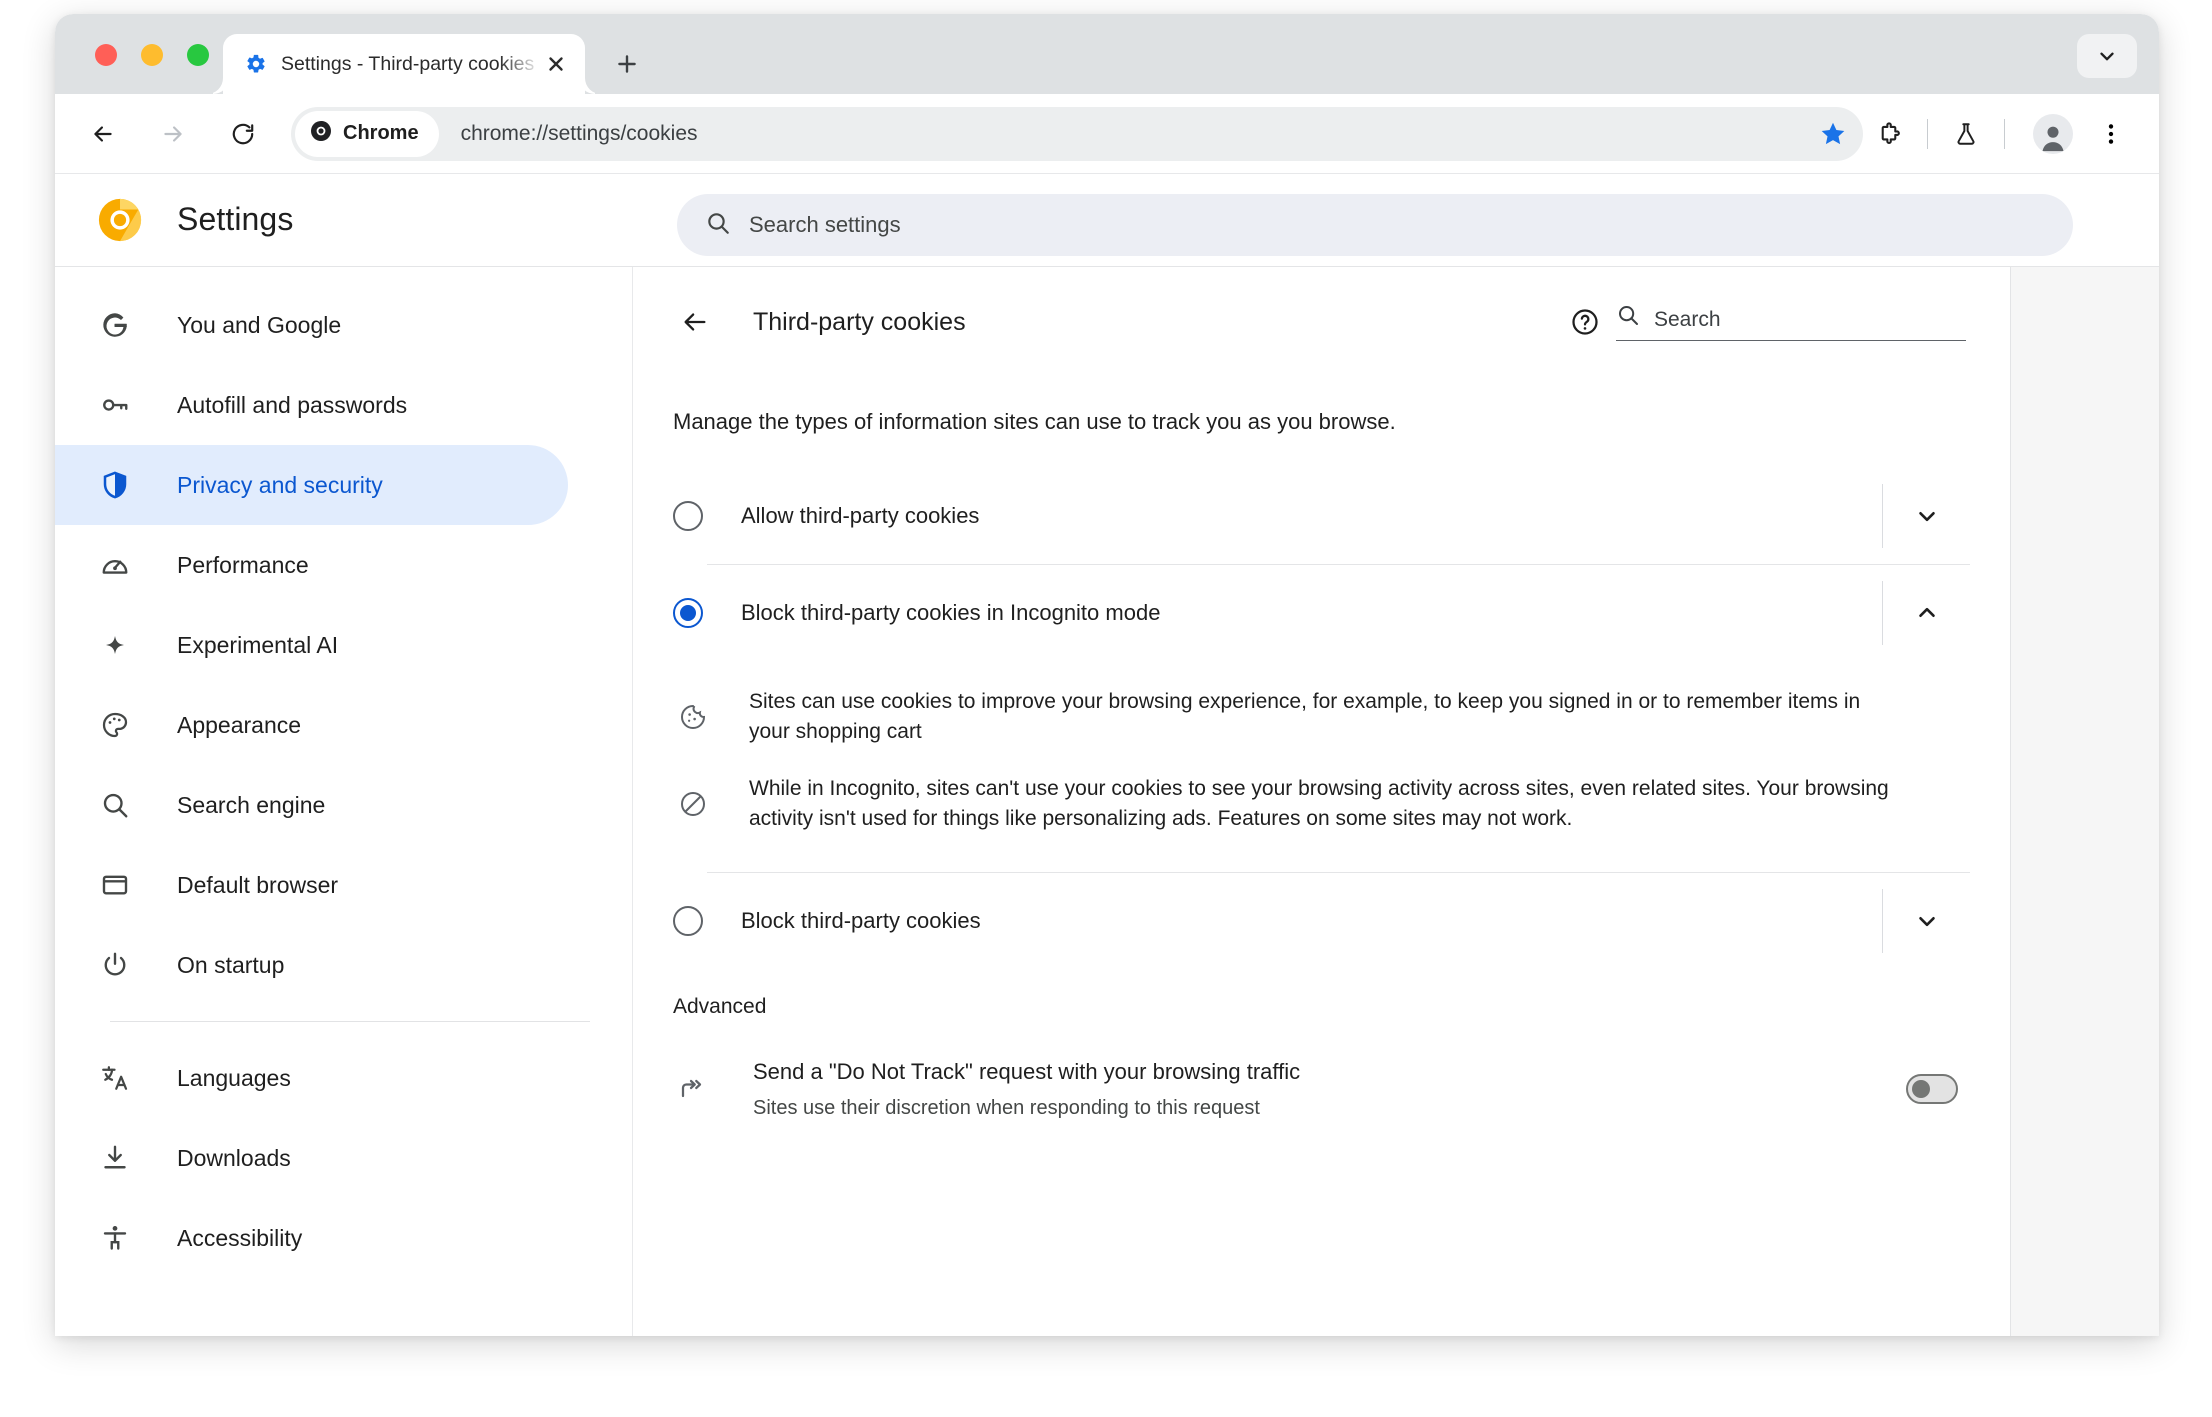 This screenshot has width=2212, height=1417. What do you see at coordinates (1375, 225) in the screenshot?
I see `search-settings-input: Search settings` at bounding box center [1375, 225].